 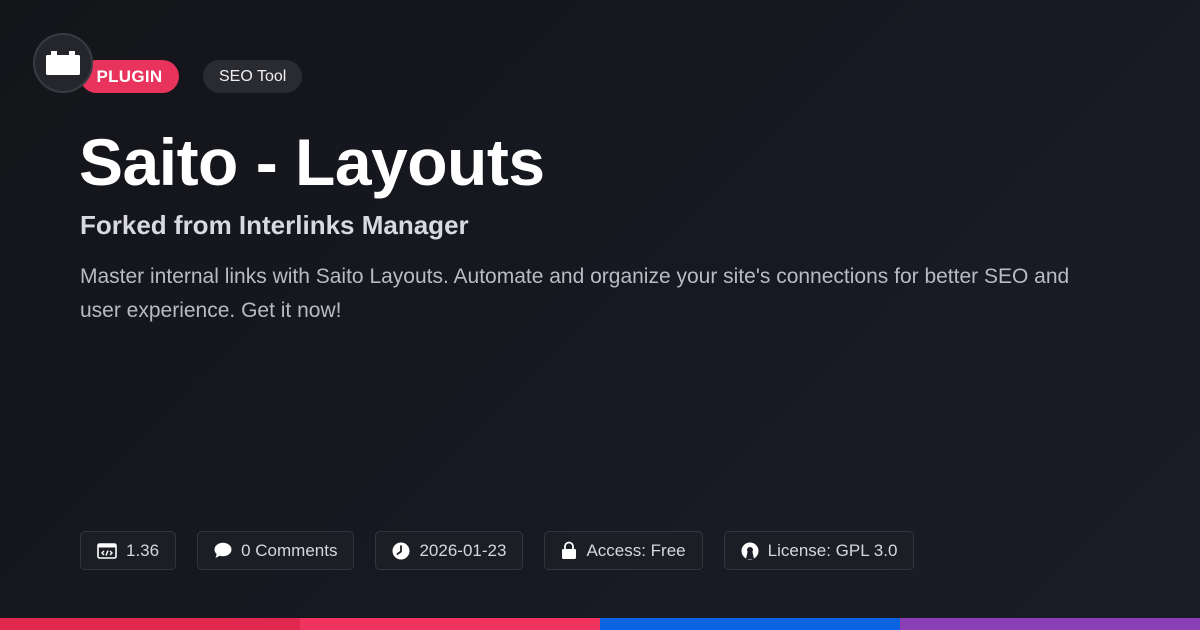 I want to click on tag-seo-tool: SEO Tool, so click(x=253, y=76).